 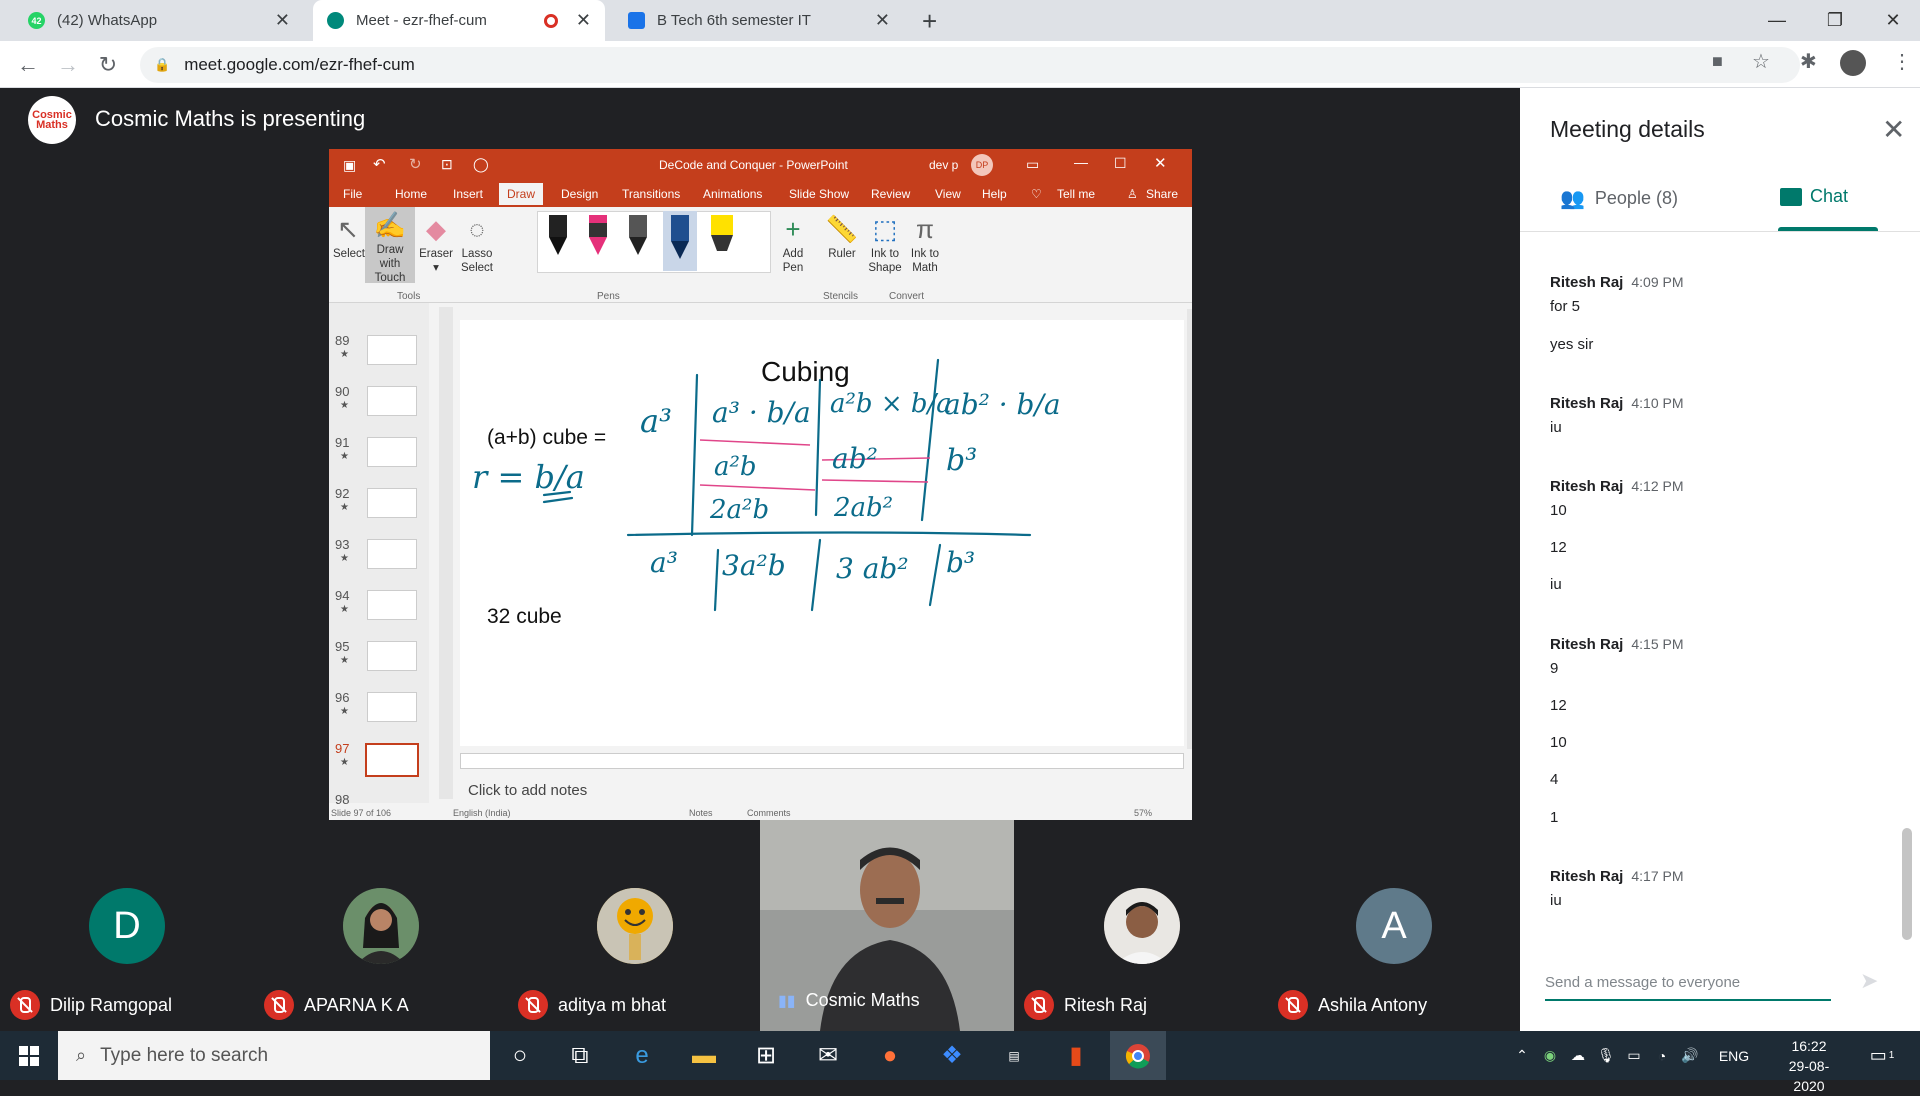 I want to click on participant-tile: APARNA K A, so click(x=381, y=925).